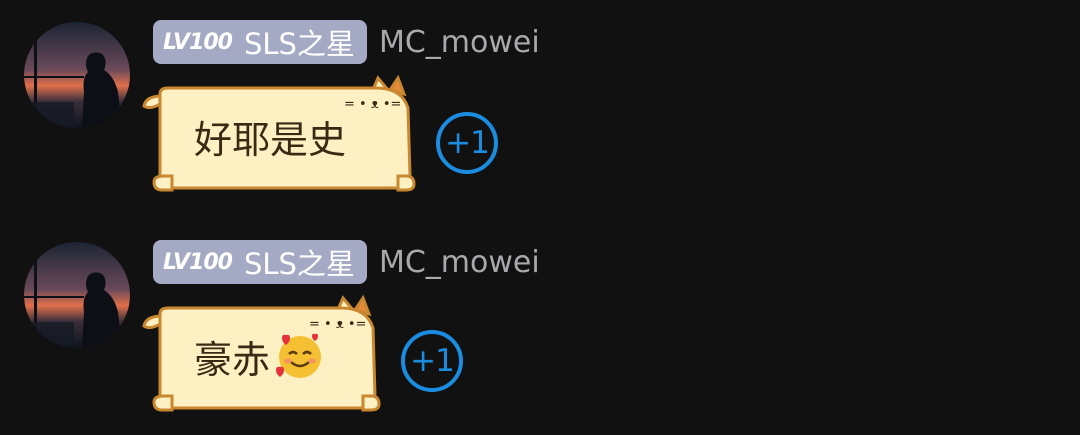 The height and width of the screenshot is (435, 1080). I want to click on message-bubble: = • ᴥ •= 豪赤, so click(260, 356).